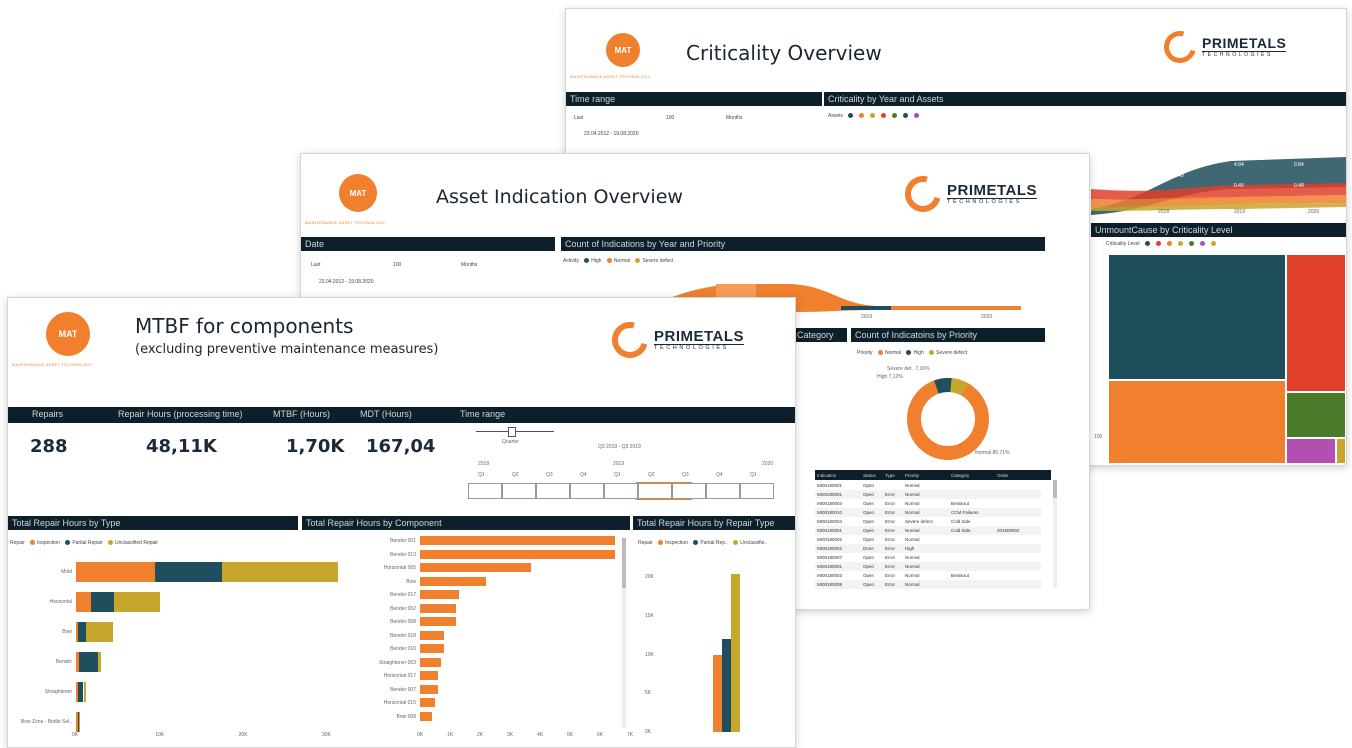  Describe the element at coordinates (714, 523) in the screenshot. I see `repair-type-chart-header: Total Repair Hours by Repair Type` at that location.